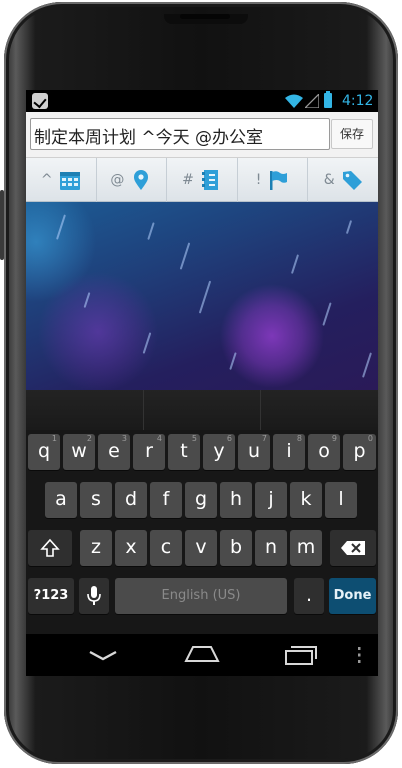  What do you see at coordinates (131, 548) in the screenshot?
I see `key-x: x` at bounding box center [131, 548].